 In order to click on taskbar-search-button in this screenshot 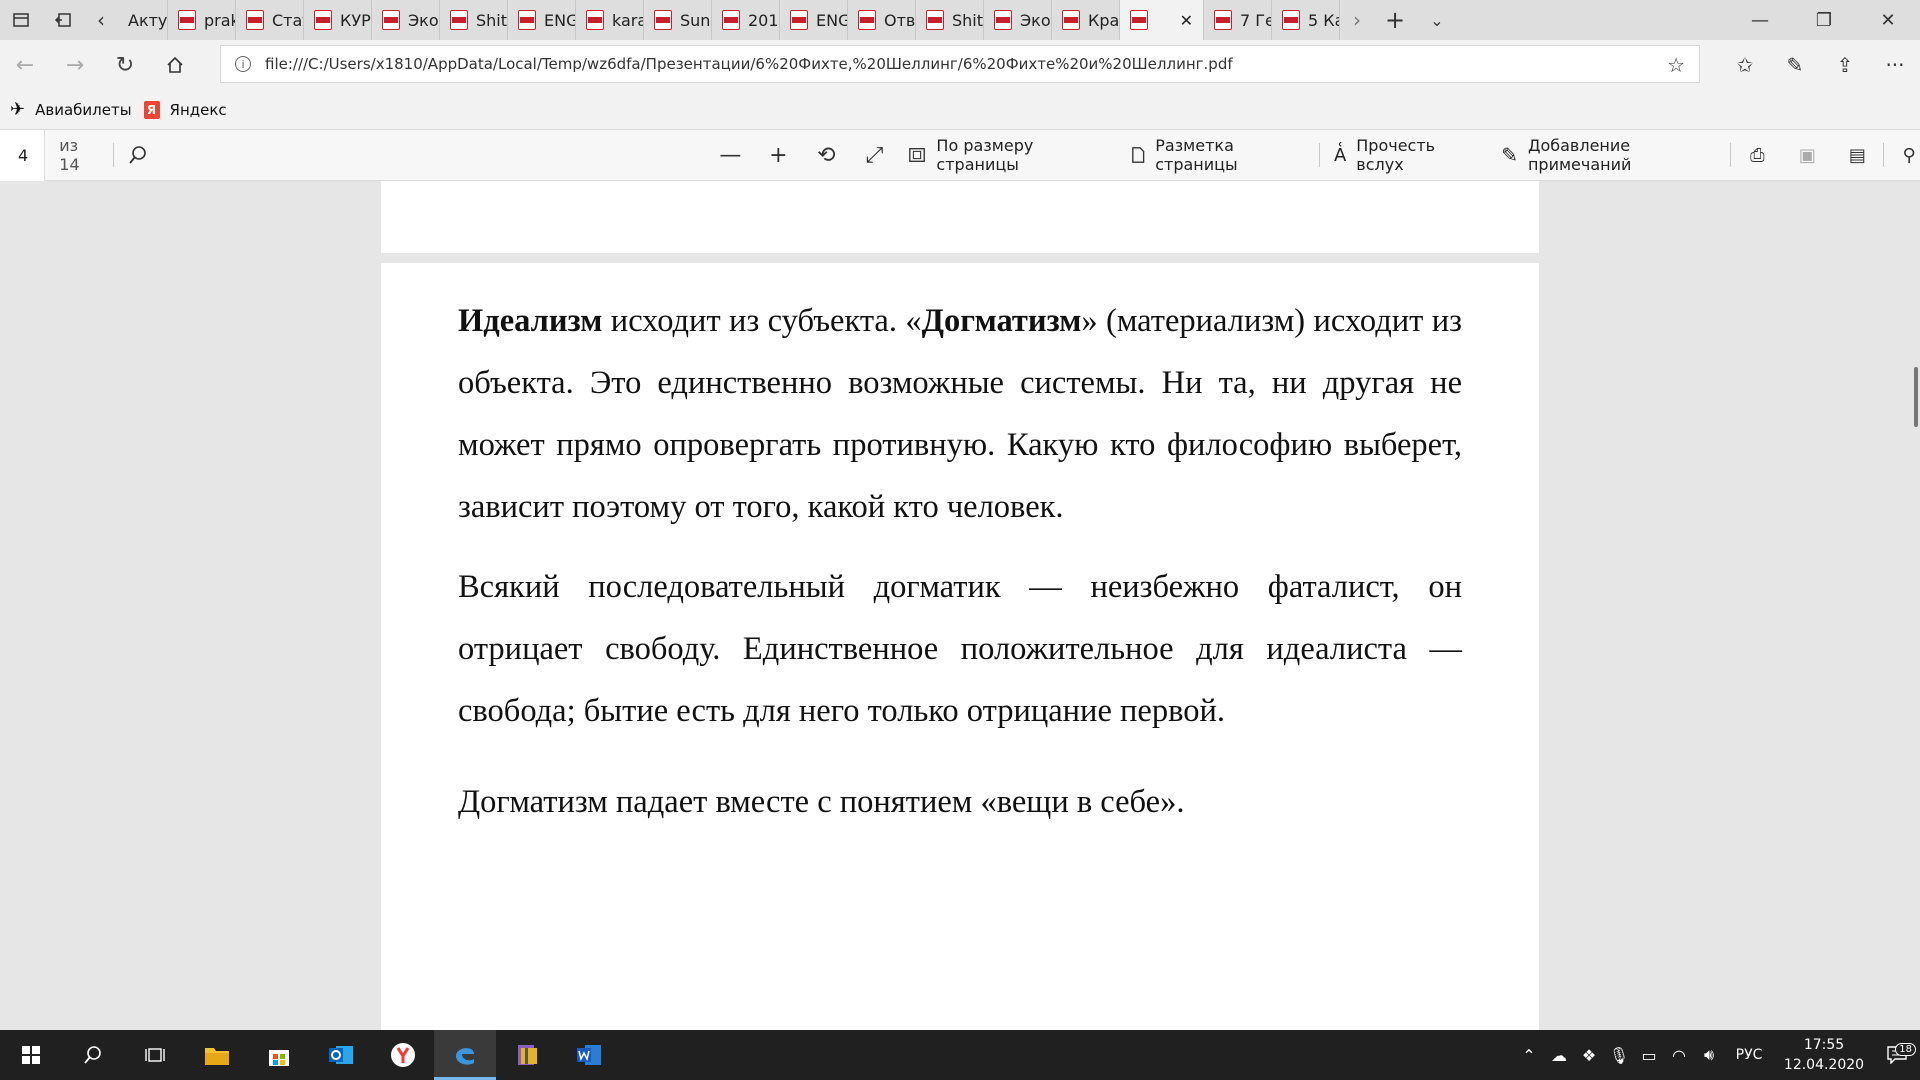, I will do `click(93, 1055)`.